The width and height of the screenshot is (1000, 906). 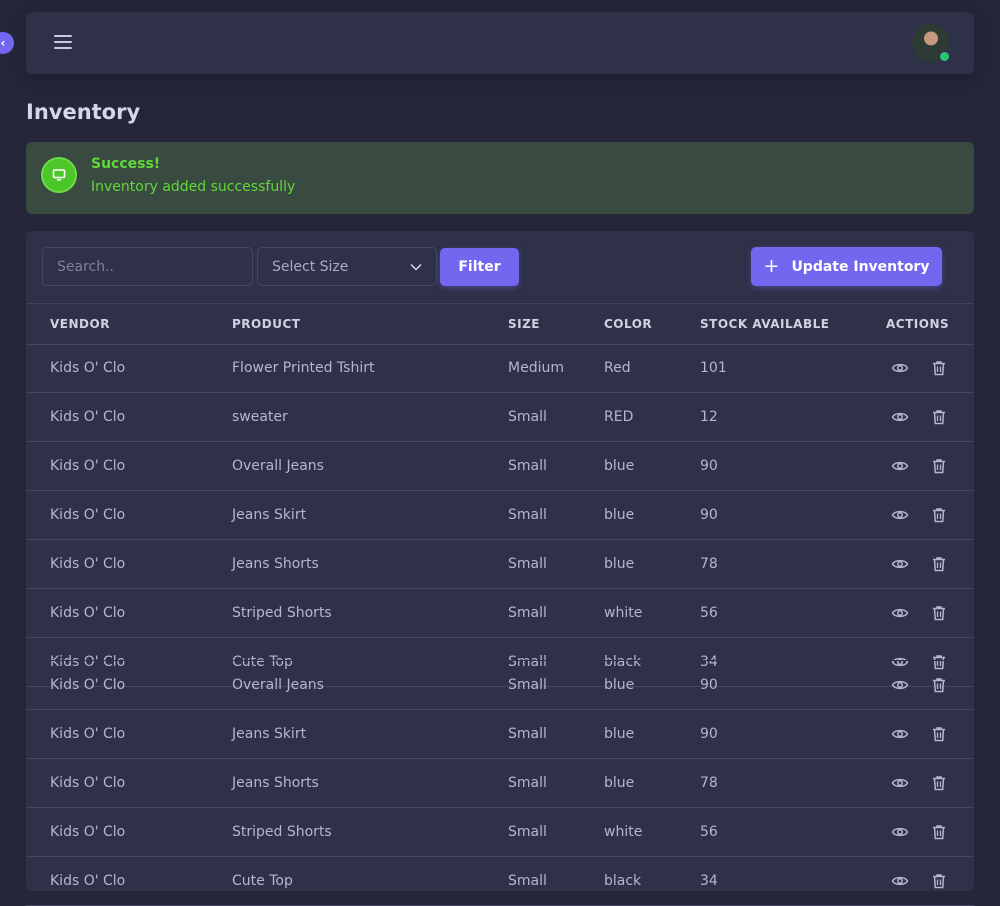 I want to click on update-inventory-button: + Update Inventory, so click(x=846, y=266).